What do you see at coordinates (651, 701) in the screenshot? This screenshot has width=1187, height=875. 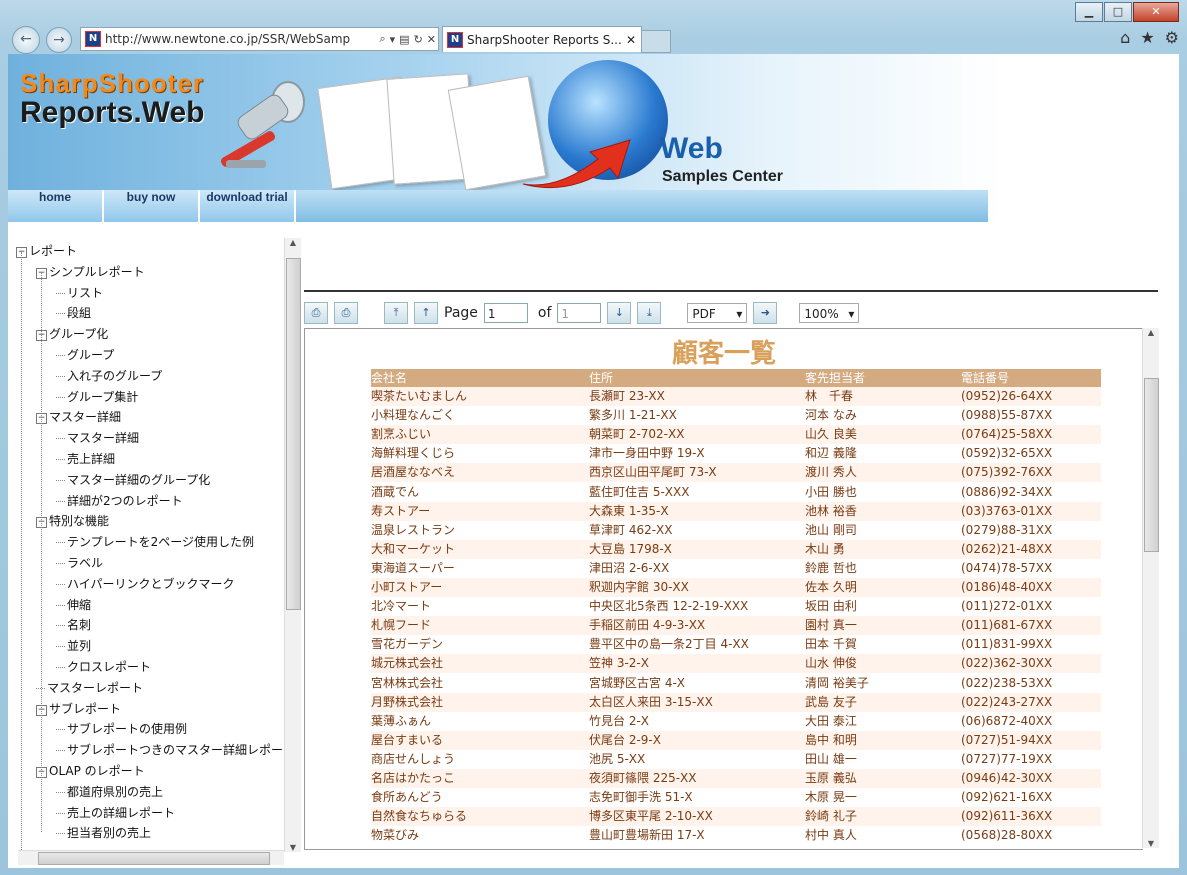 I see `cell-address: 太白区人来田 3-15-XX` at bounding box center [651, 701].